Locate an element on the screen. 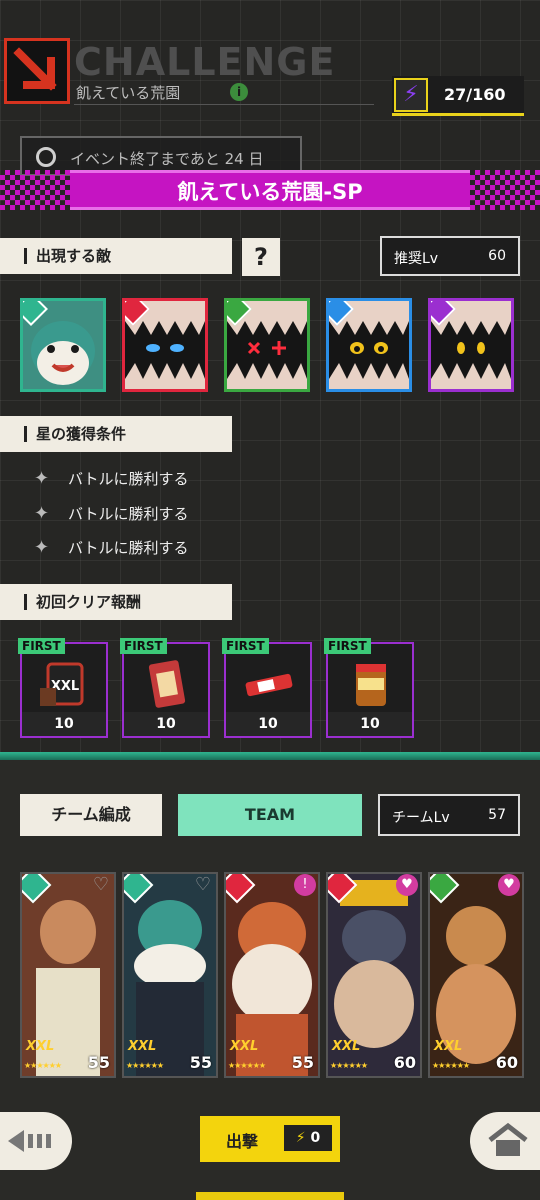 This screenshot has width=540, height=1200. subtitle-underline is located at coordinates (224, 104).